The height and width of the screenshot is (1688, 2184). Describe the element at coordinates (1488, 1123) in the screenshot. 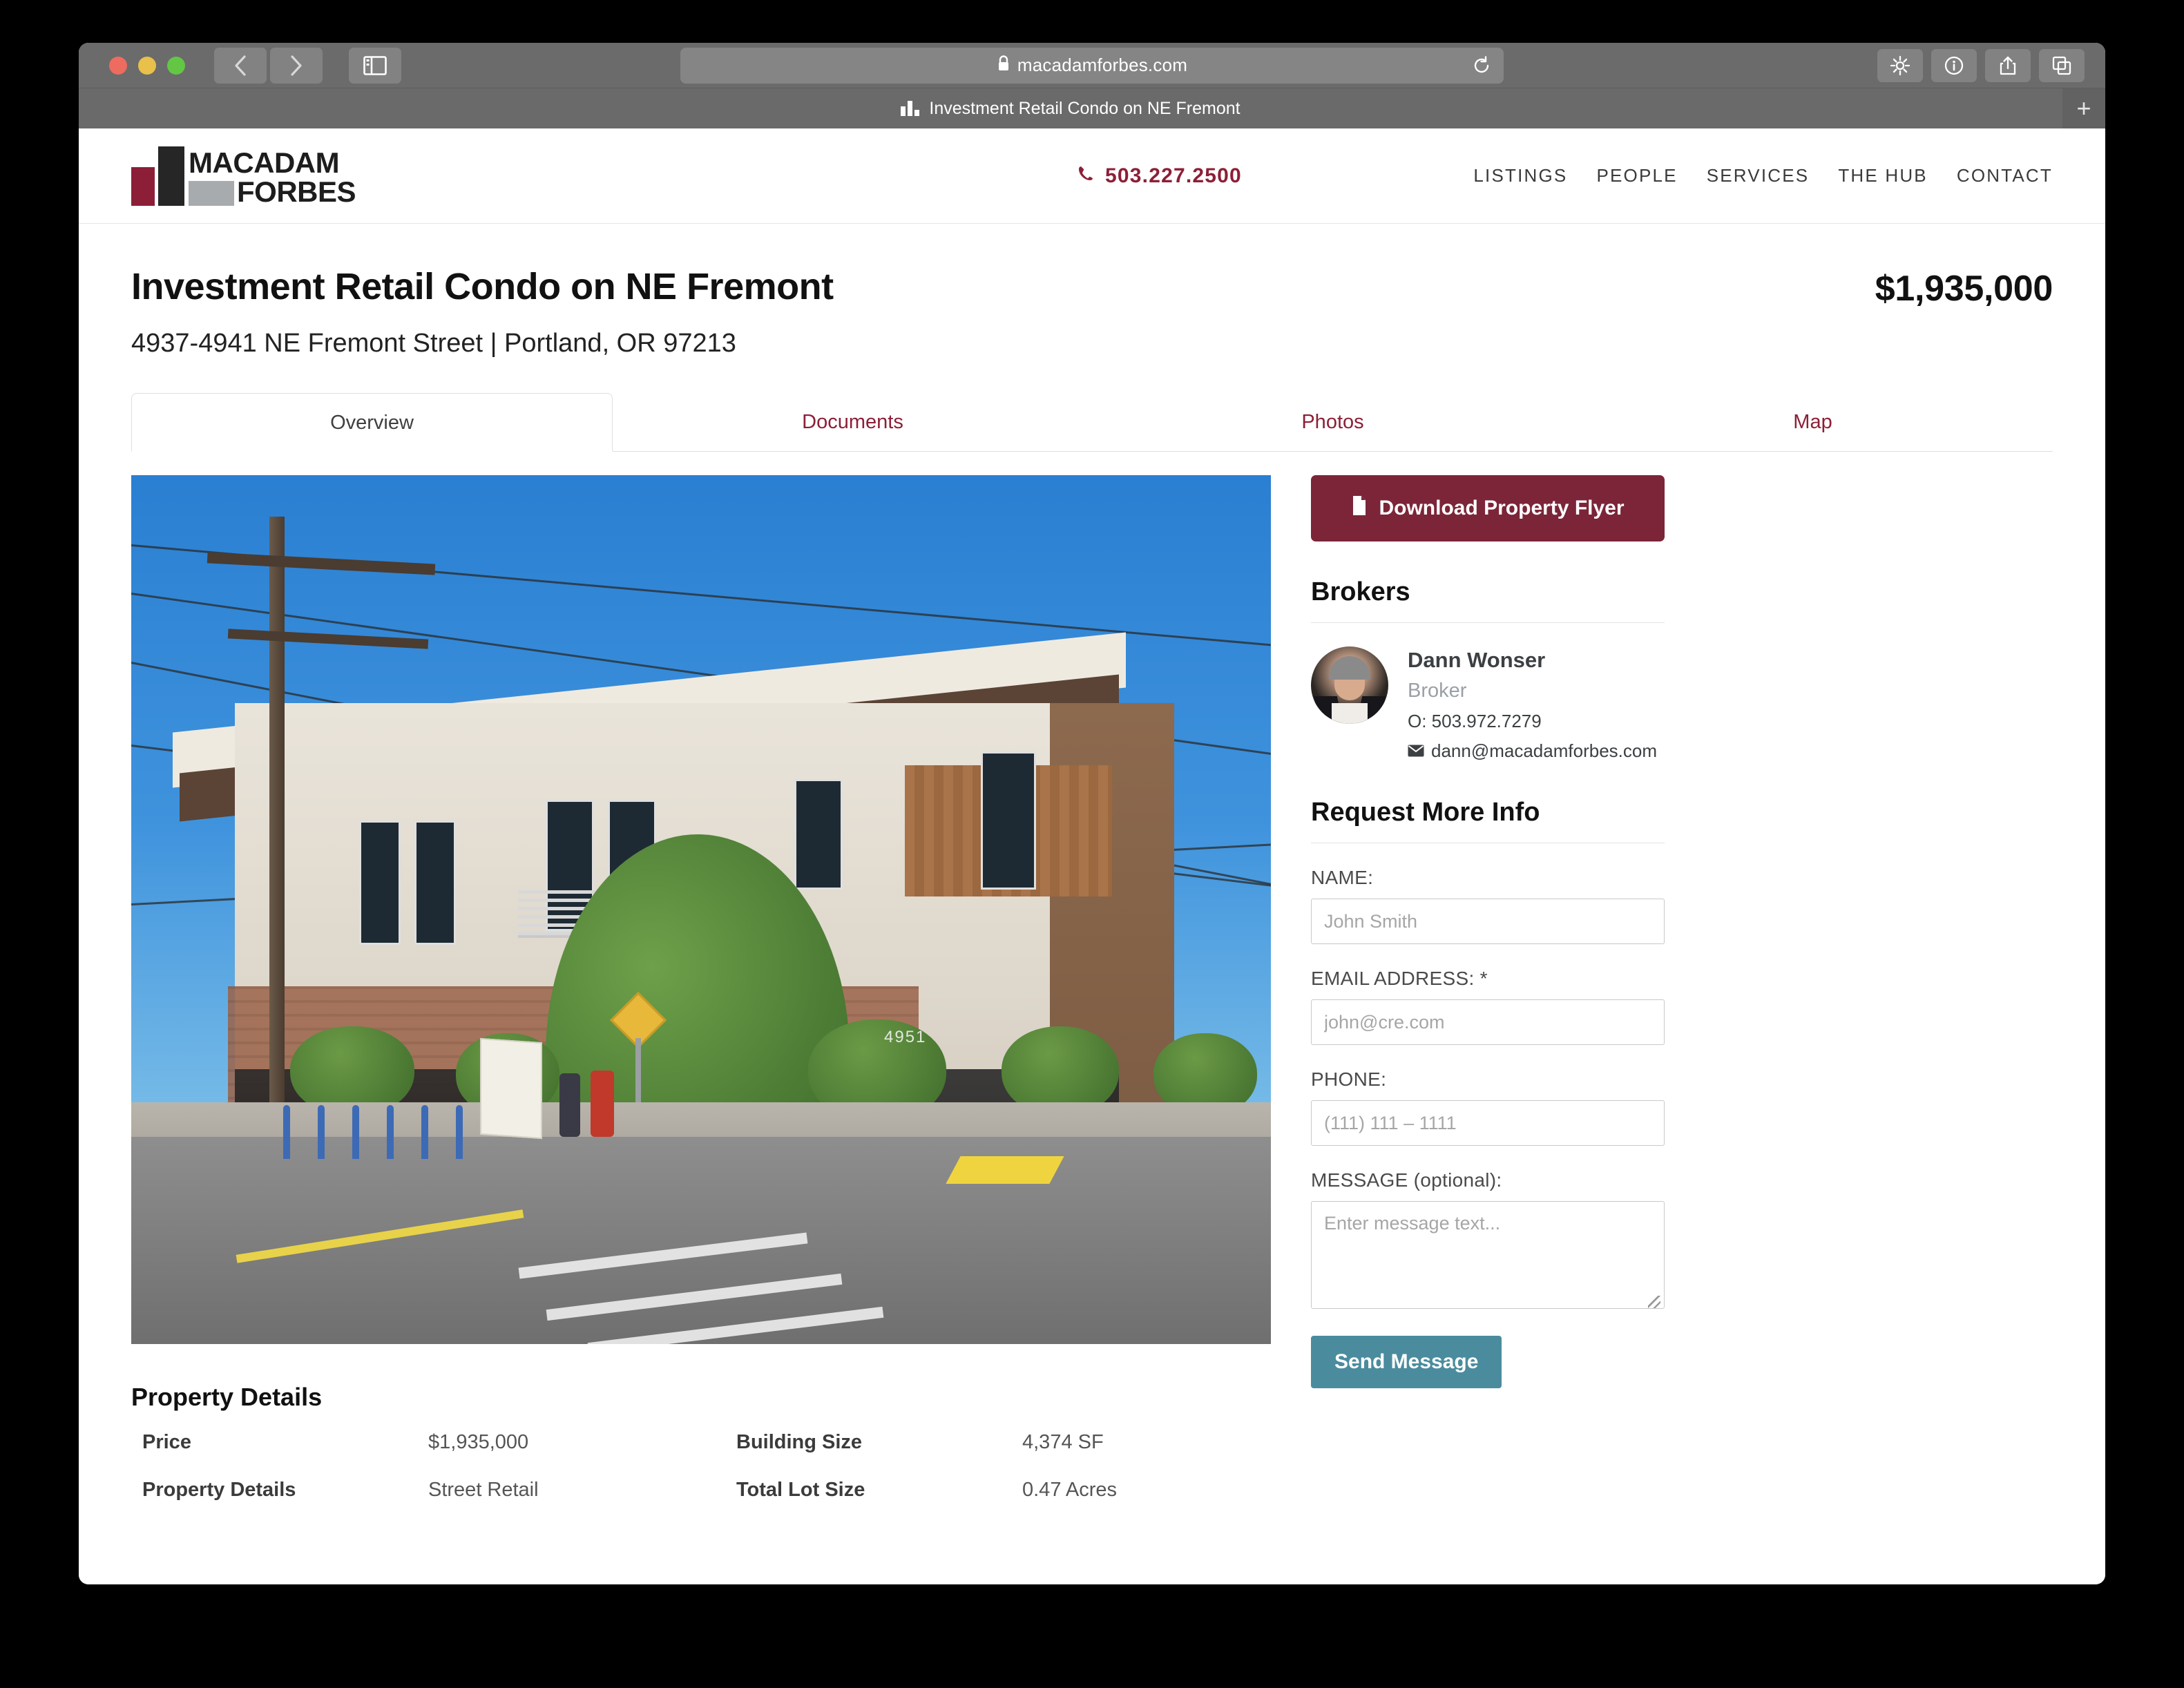

I see `phone-input` at that location.